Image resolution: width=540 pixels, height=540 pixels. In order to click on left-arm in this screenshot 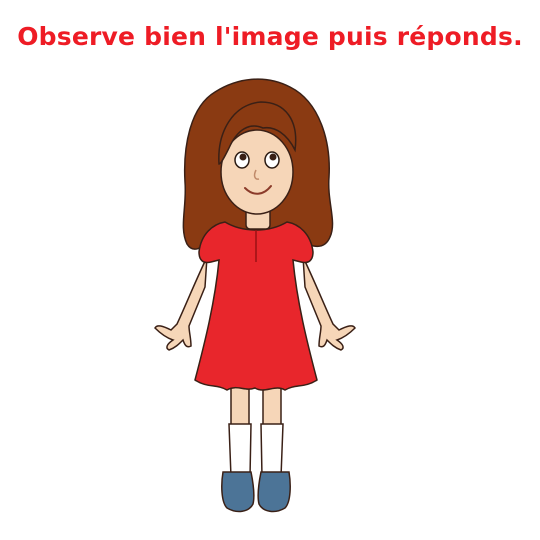, I will do `click(181, 303)`.